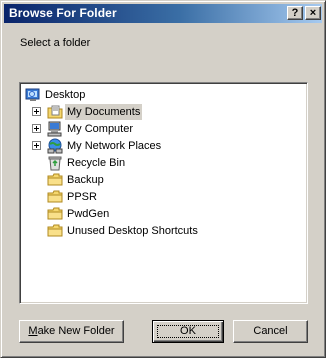 The image size is (326, 358). What do you see at coordinates (82, 197) in the screenshot?
I see `tree-item-label: PPSR` at bounding box center [82, 197].